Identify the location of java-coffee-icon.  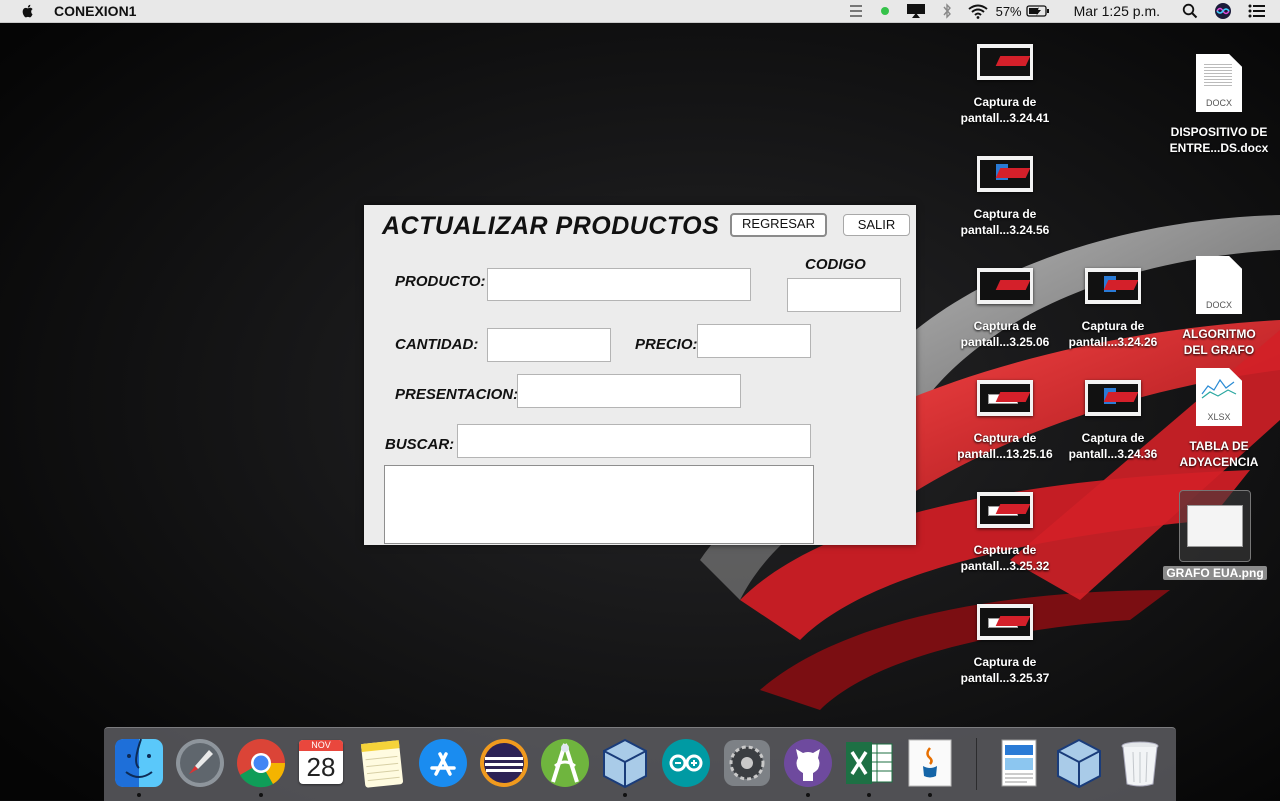
(930, 763).